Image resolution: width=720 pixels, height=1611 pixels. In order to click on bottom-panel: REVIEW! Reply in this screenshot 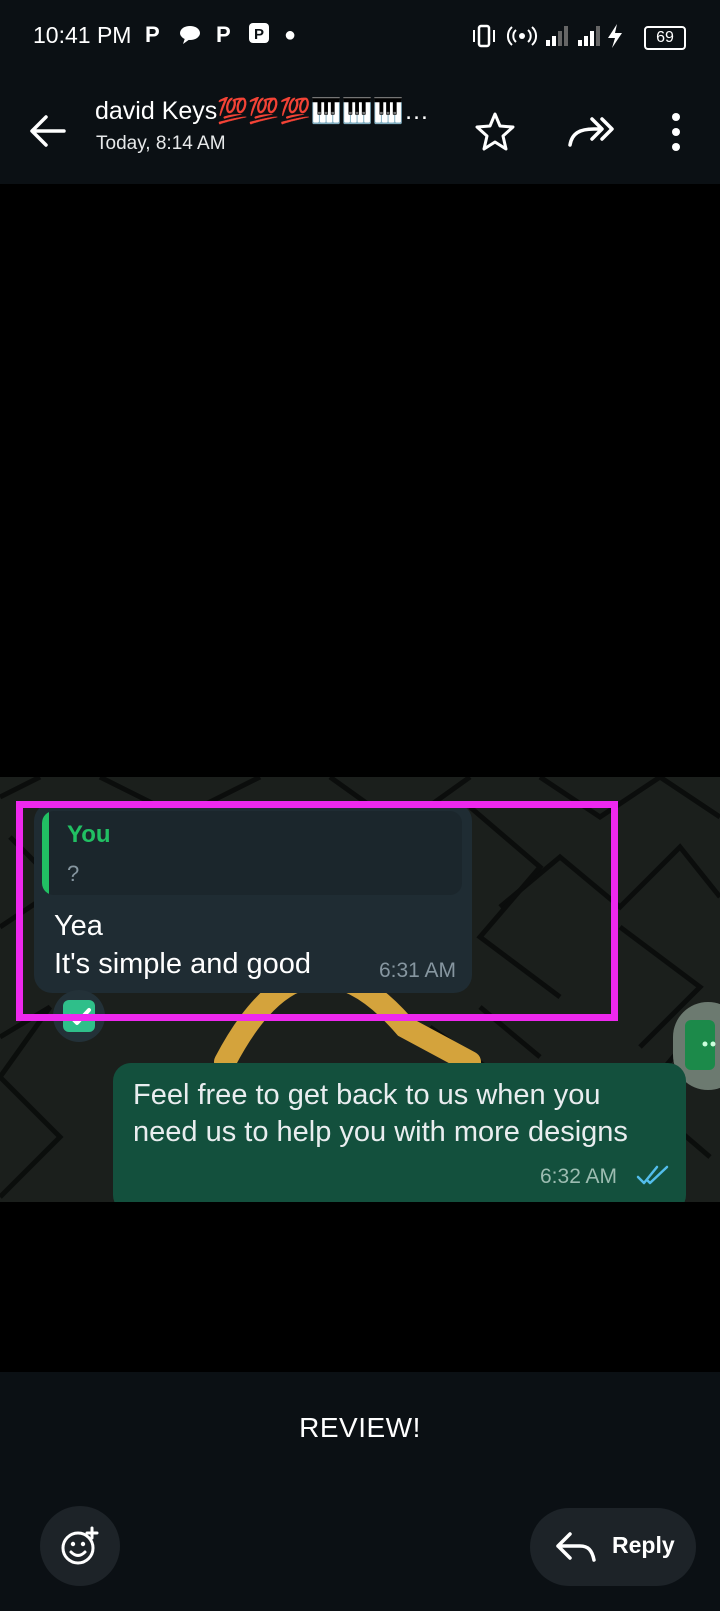, I will do `click(360, 1491)`.